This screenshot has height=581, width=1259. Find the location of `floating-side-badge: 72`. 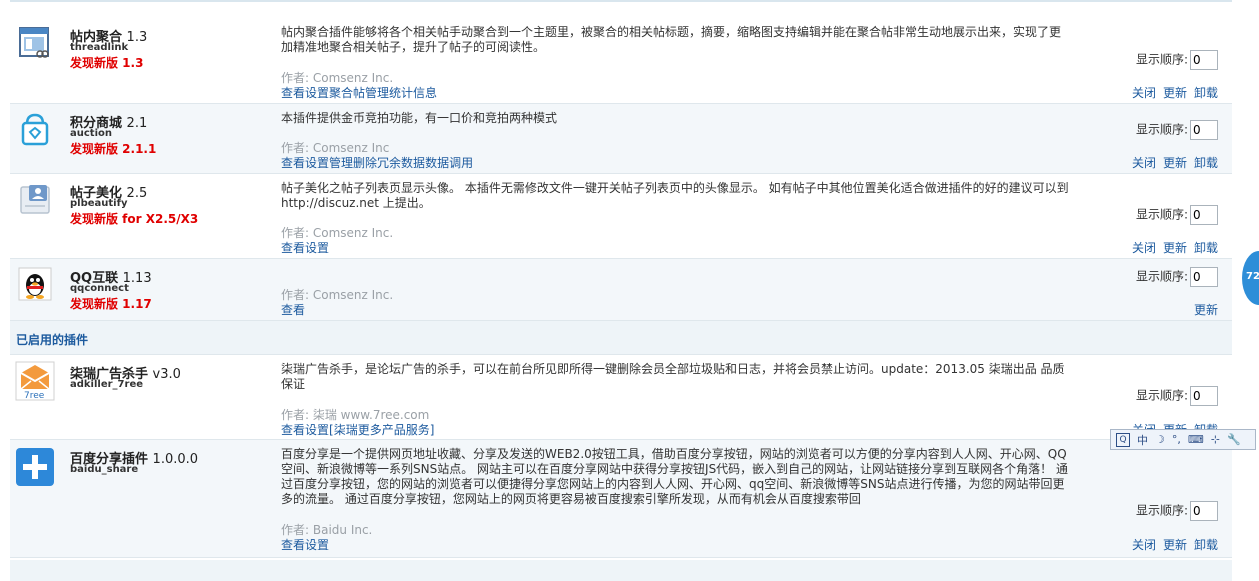

floating-side-badge: 72 is located at coordinates (1250, 278).